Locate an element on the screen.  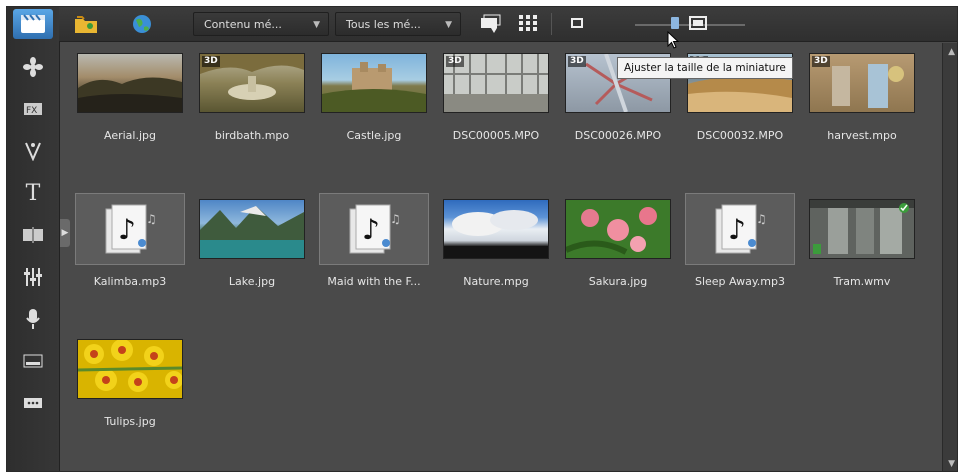
library-toolbar: Contenu mé... ▼ Tous les mé... ▼ is located at coordinates (508, 28).